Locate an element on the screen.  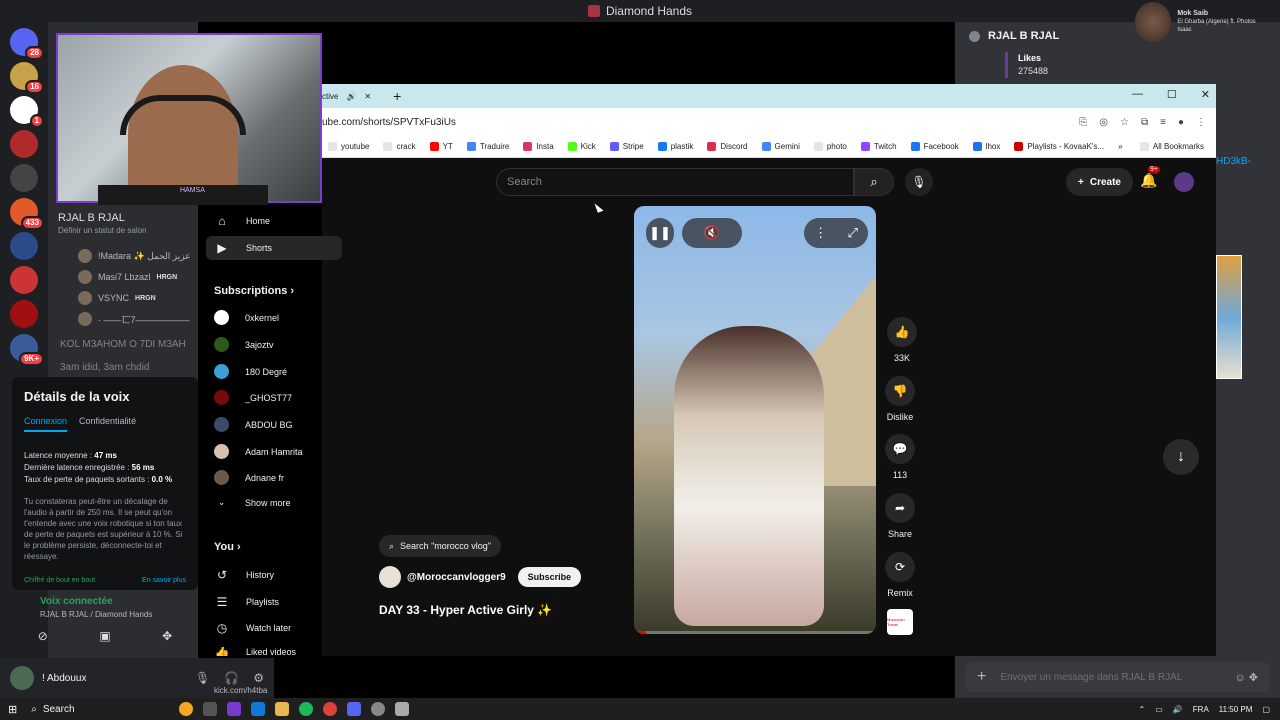
discord-icon is located at coordinates (354, 709).